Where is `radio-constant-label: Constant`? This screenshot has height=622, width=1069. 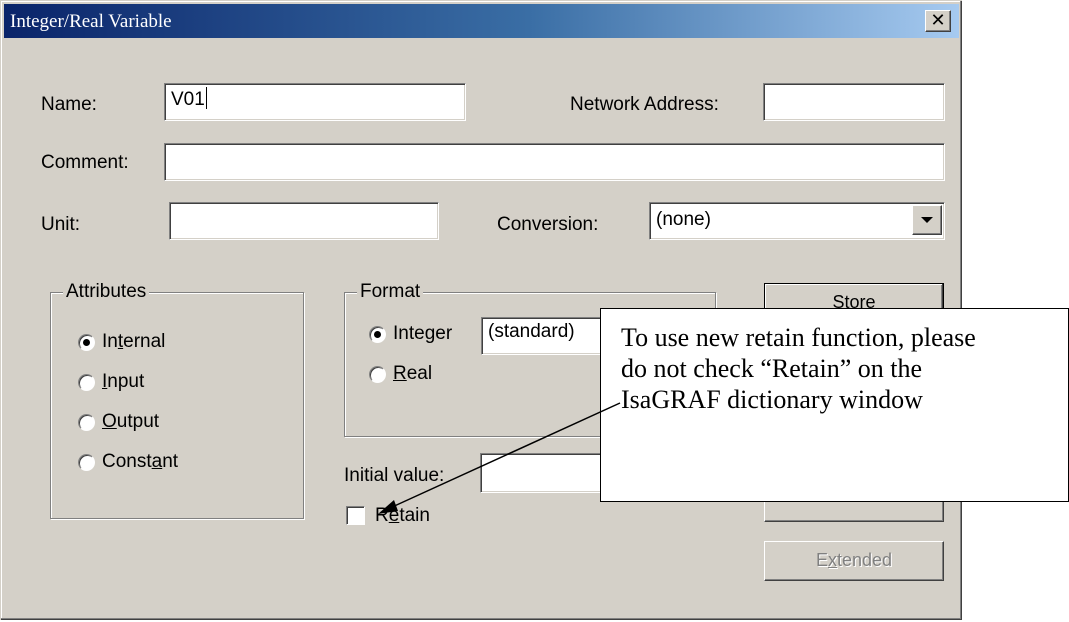
radio-constant-label: Constant is located at coordinates (140, 461).